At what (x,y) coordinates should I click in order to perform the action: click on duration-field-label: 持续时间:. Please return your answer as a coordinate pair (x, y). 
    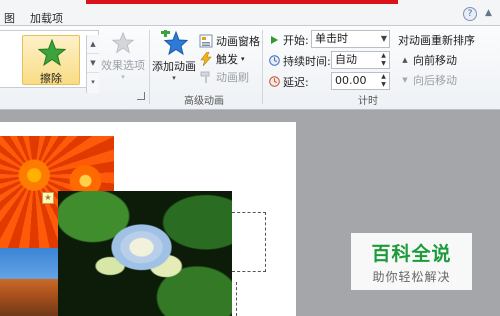
    Looking at the image, I should click on (299, 60).